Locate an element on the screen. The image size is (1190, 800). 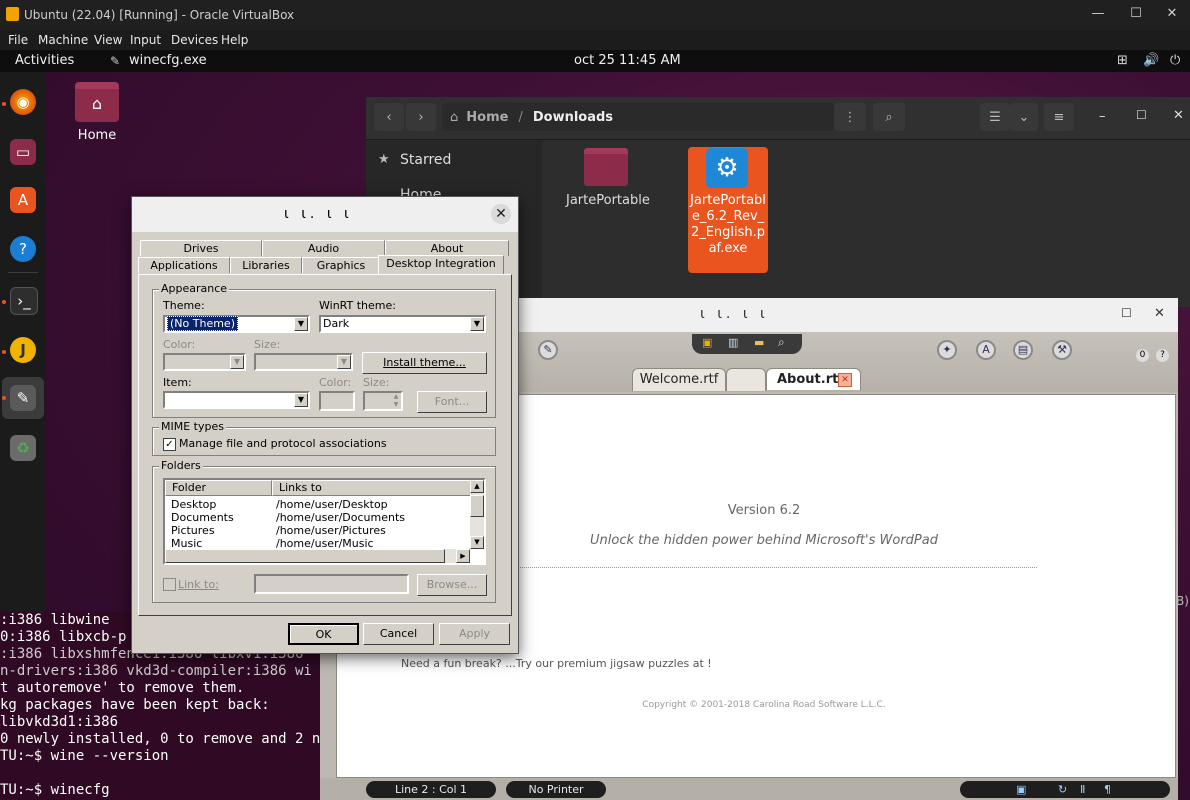
folder-row-link: /home/user/Pictures is located at coordinates (331, 530).